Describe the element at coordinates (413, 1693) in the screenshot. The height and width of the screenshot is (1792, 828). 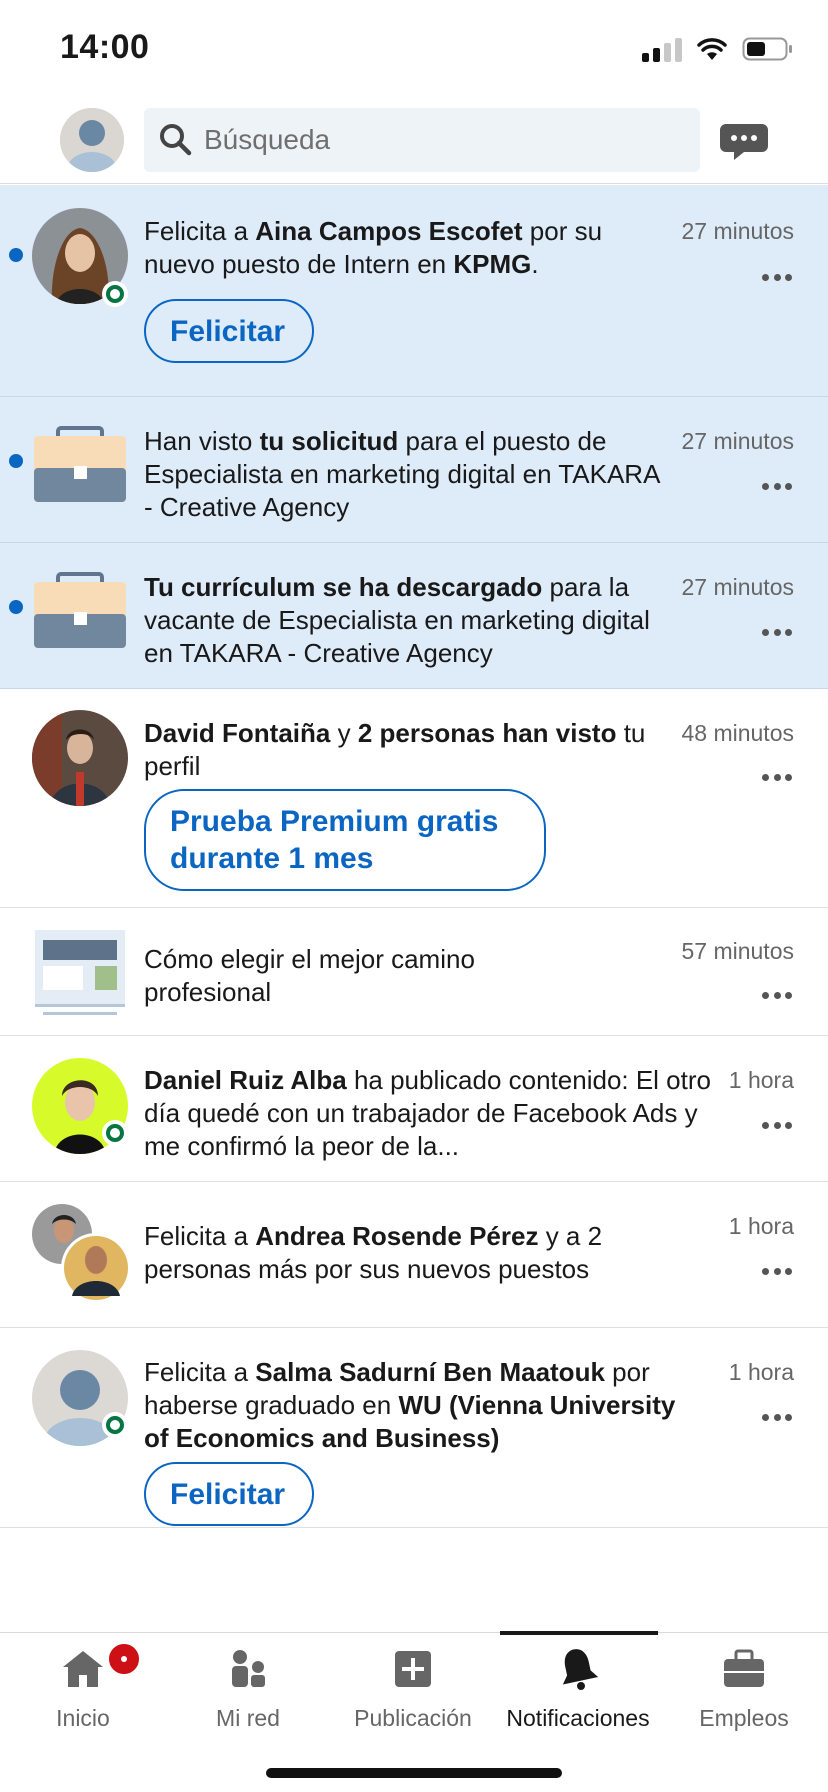
I see `nav-post: Publicación` at that location.